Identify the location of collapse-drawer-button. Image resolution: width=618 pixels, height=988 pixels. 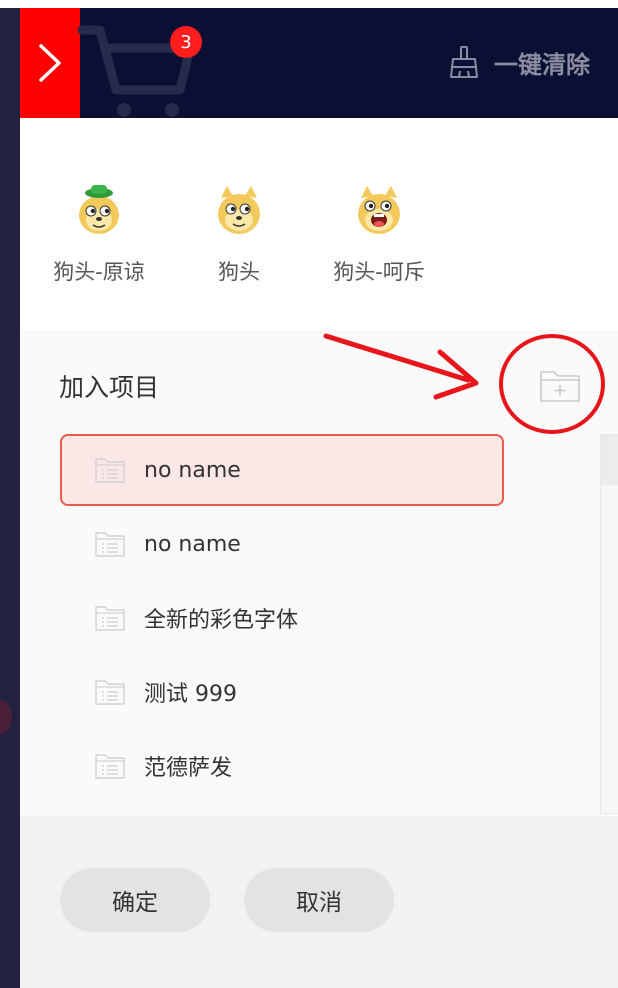
(50, 63).